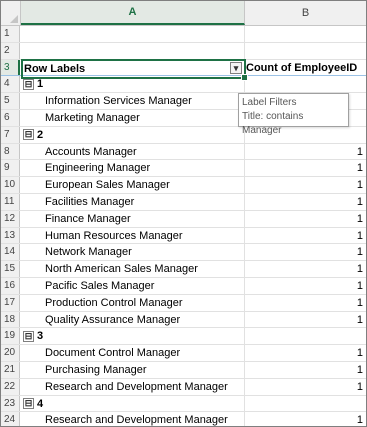 Image resolution: width=367 pixels, height=427 pixels. I want to click on table-row: 12 Finance Manager 1, so click(183, 219).